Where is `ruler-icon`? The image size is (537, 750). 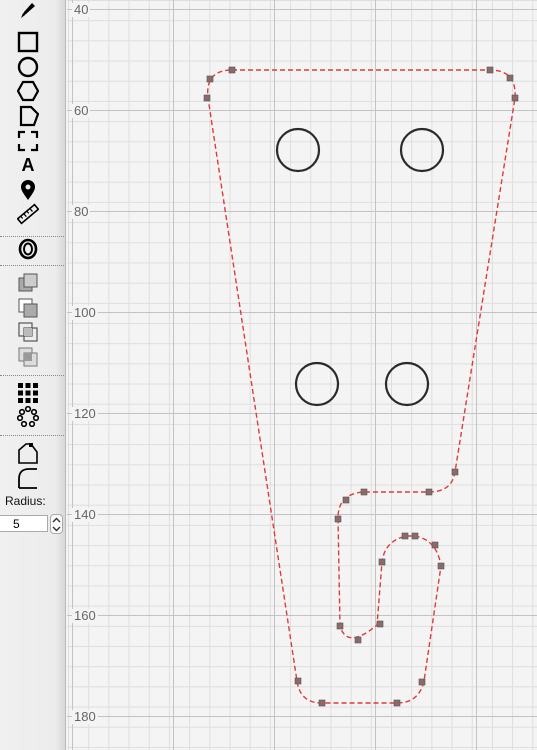
ruler-icon is located at coordinates (28, 214).